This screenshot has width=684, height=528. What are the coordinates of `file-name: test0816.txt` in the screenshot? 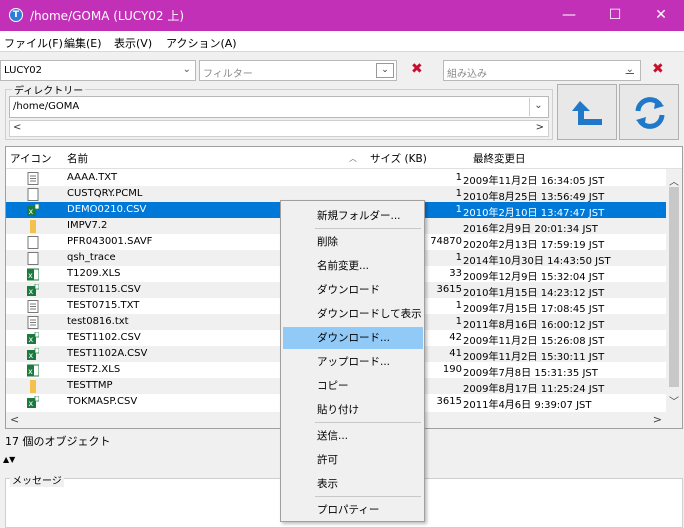 It's located at (98, 321).